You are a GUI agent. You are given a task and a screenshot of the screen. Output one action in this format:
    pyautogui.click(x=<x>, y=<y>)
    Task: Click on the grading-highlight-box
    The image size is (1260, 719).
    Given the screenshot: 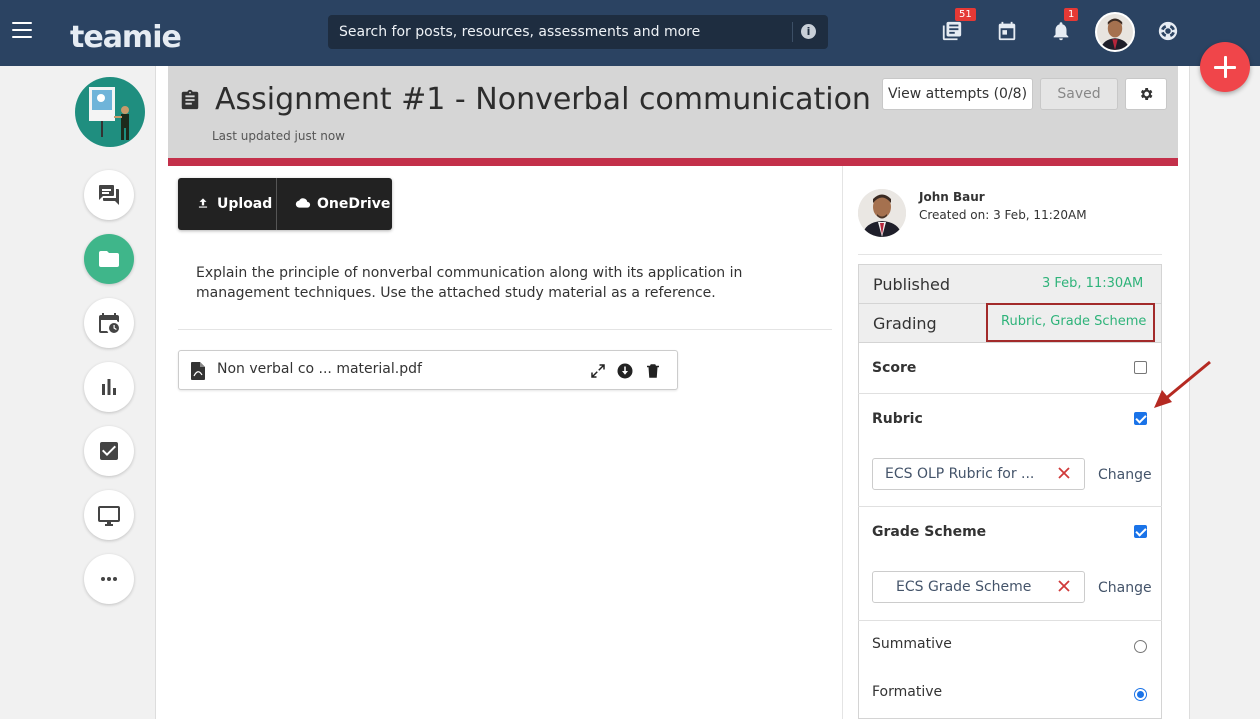 What is the action you would take?
    pyautogui.click(x=1070, y=322)
    